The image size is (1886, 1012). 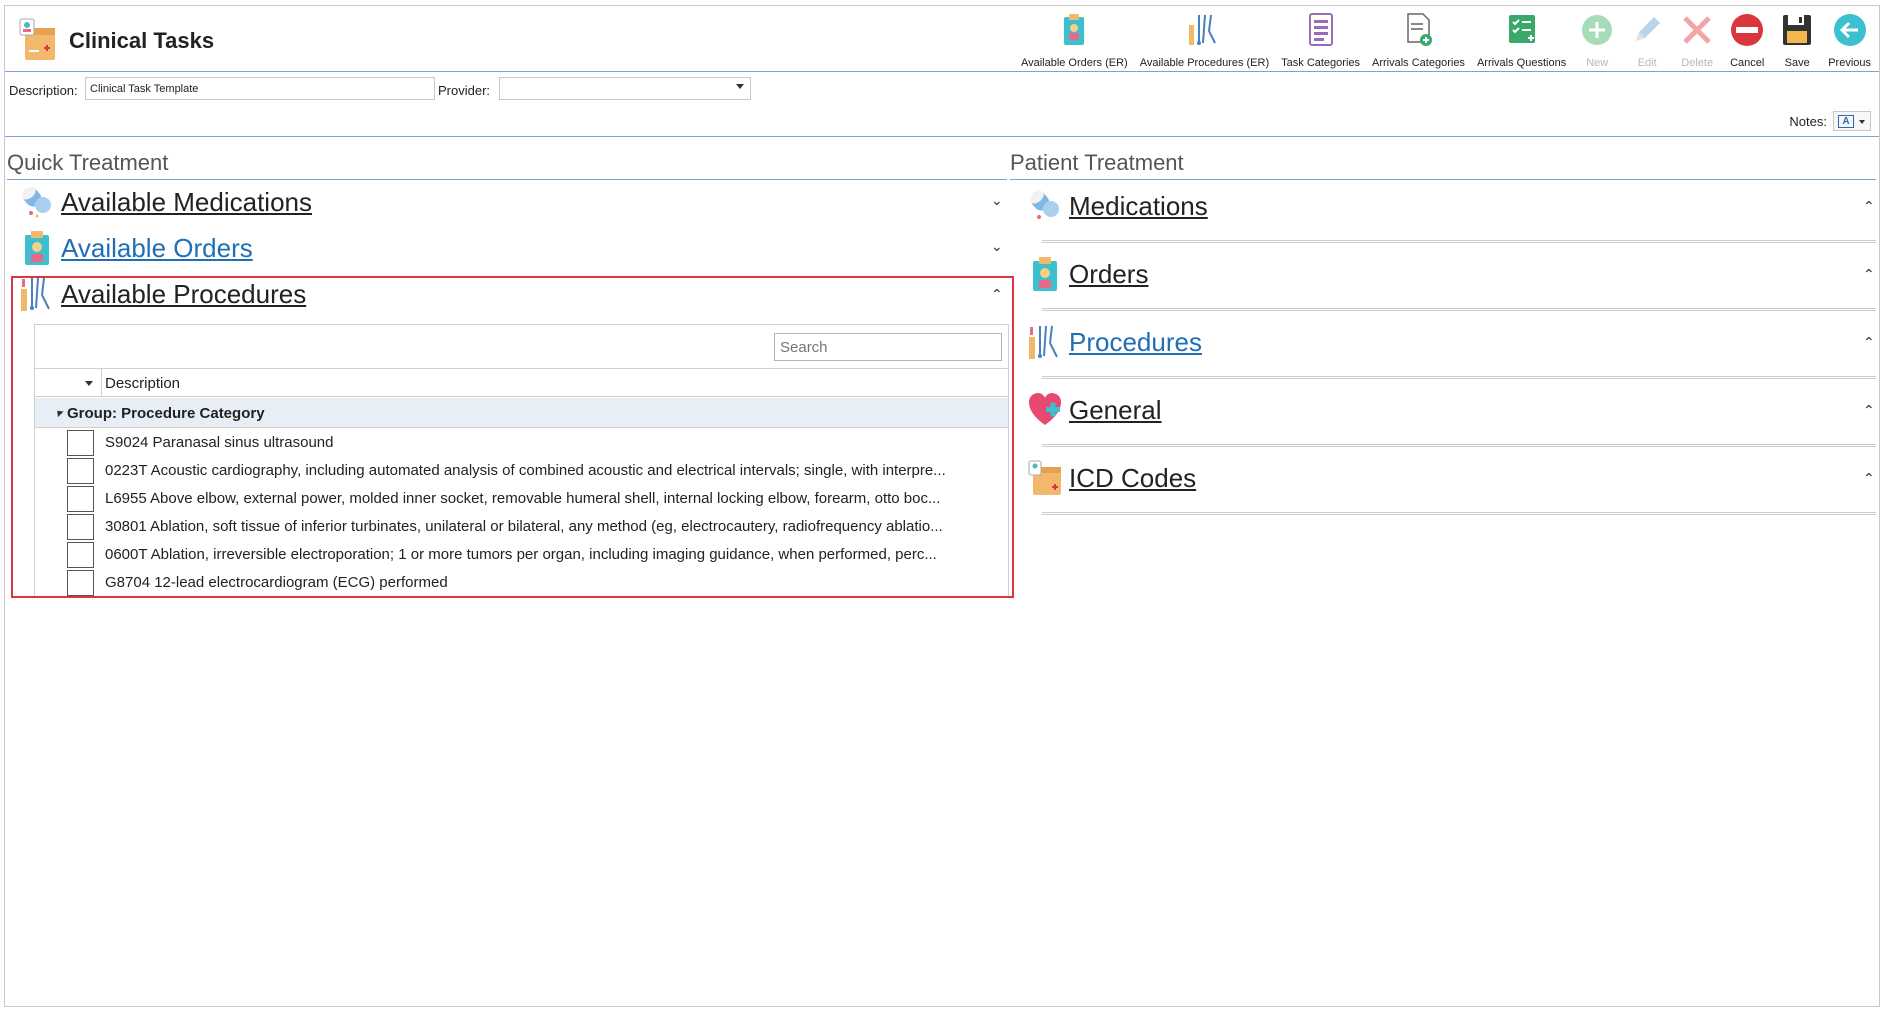 What do you see at coordinates (37, 39) in the screenshot?
I see `clinical-tasks-icon` at bounding box center [37, 39].